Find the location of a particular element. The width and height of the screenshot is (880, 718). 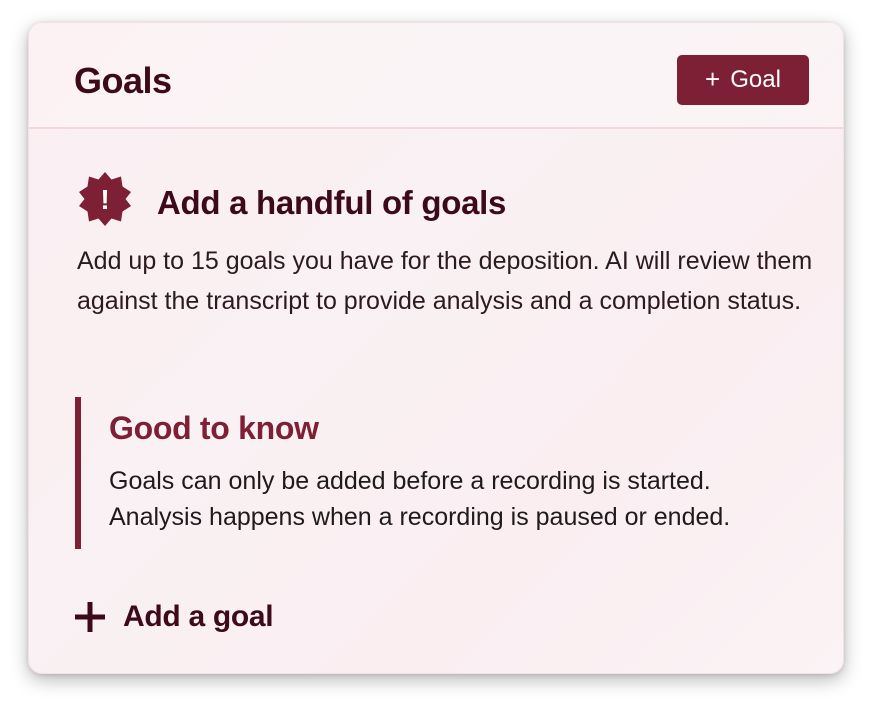

callout-title: Good to know is located at coordinates (214, 428).